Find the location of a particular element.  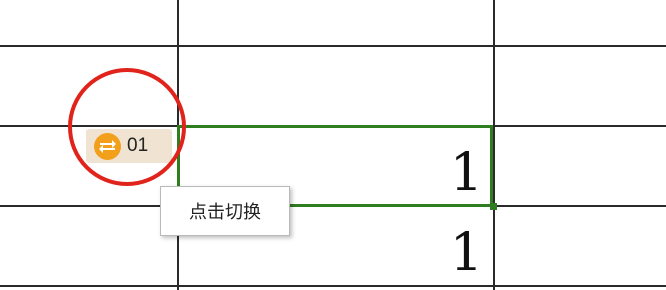

format-switch-tag: 01 is located at coordinates (129, 146).